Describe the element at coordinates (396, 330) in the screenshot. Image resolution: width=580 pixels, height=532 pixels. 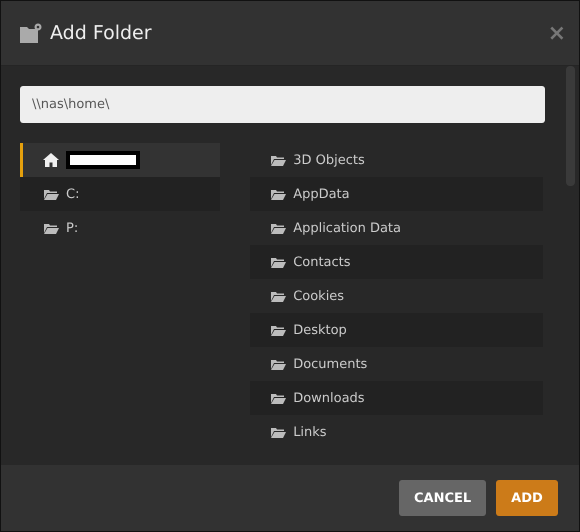
I see `folder-item: Desktop` at that location.